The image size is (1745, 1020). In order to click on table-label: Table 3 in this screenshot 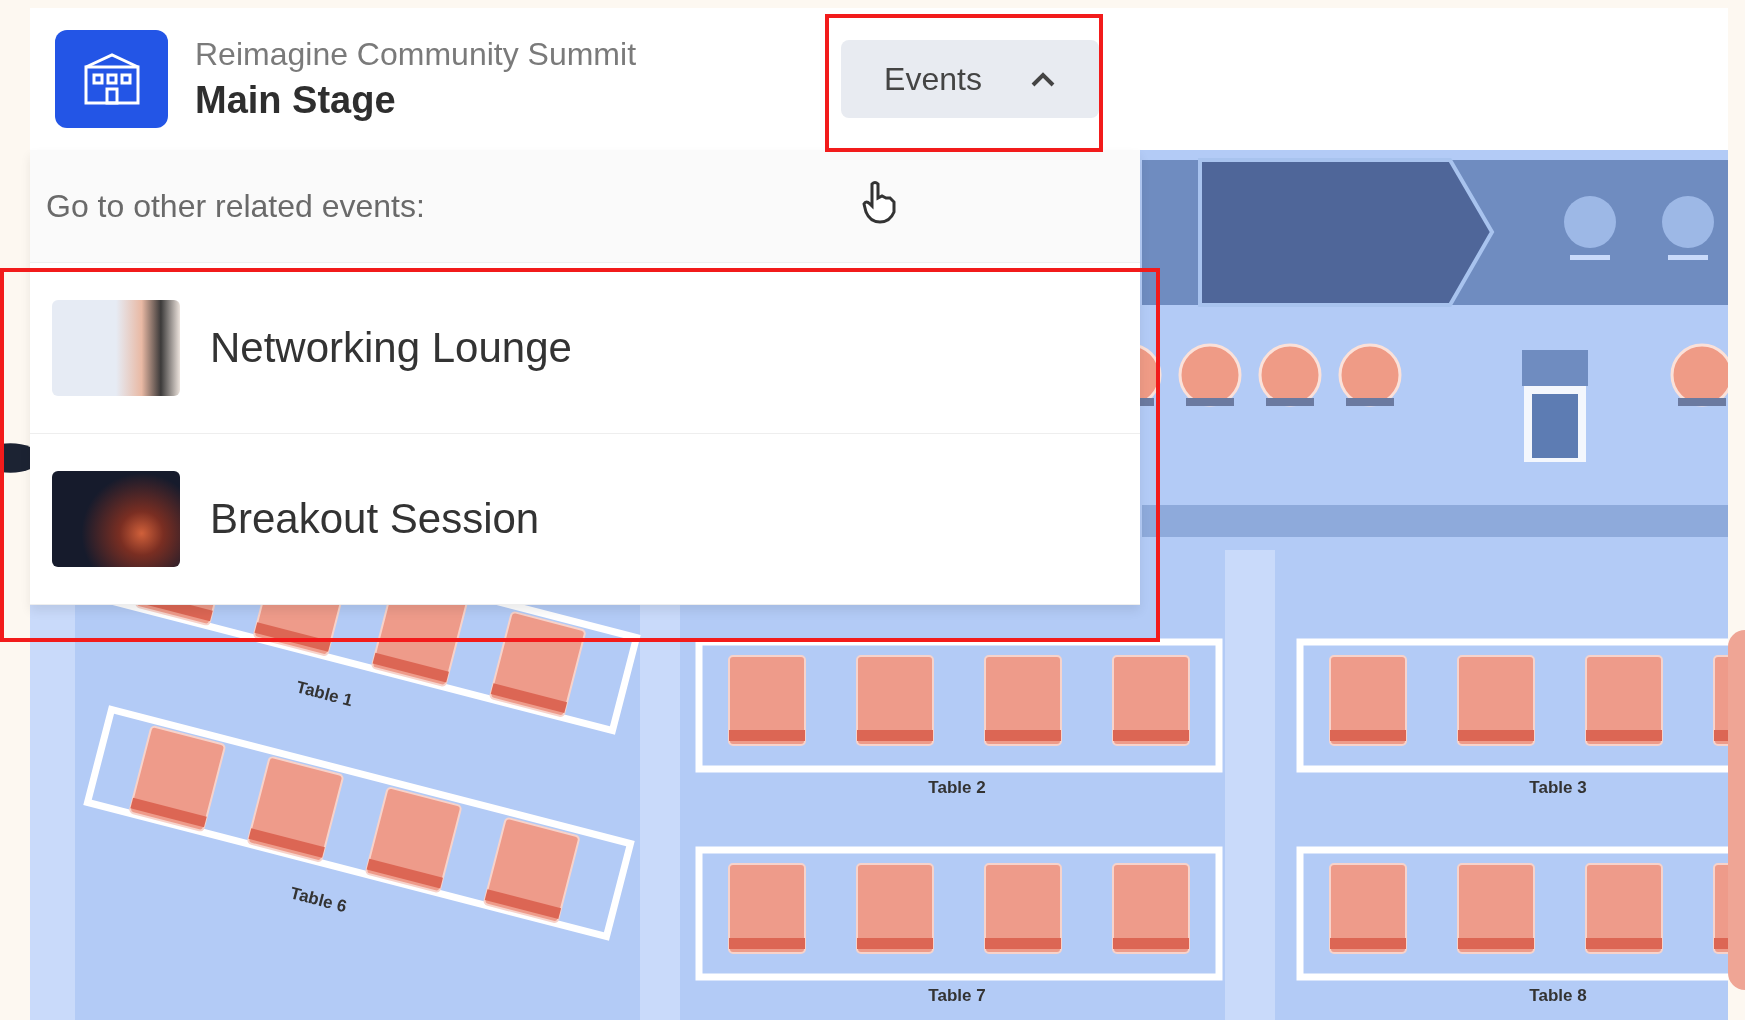, I will do `click(1558, 787)`.